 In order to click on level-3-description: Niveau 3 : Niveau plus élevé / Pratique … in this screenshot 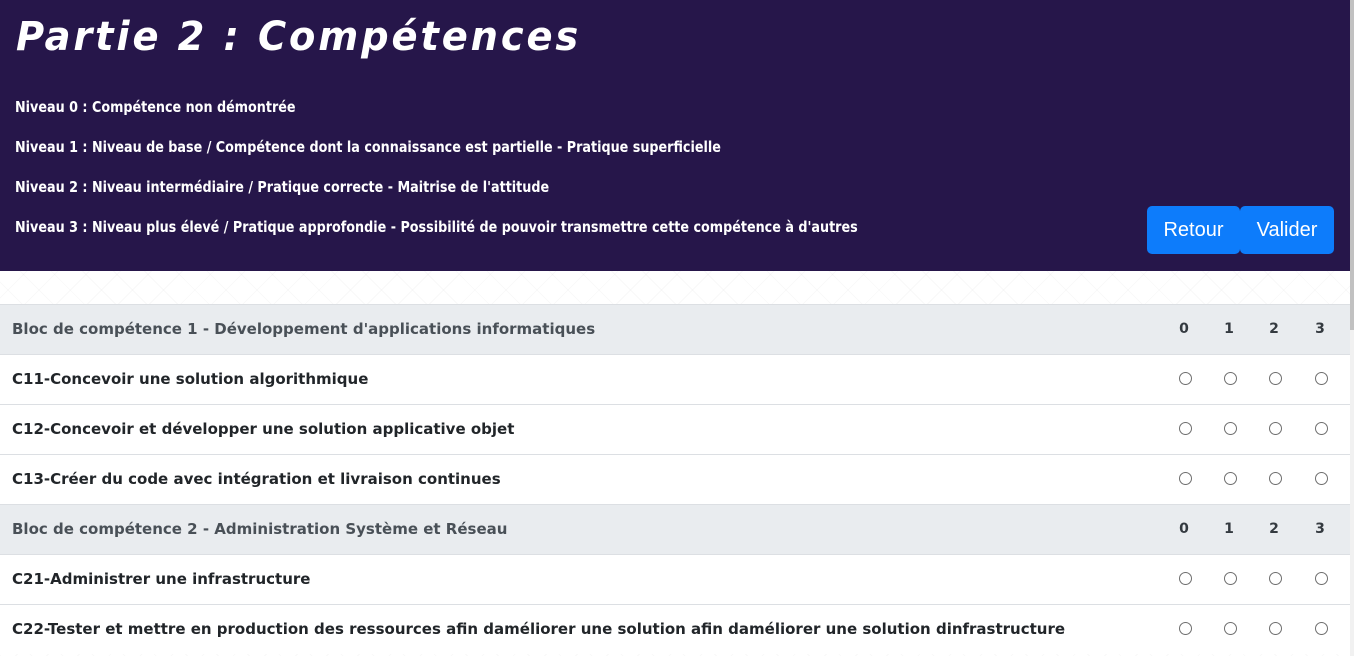, I will do `click(436, 227)`.